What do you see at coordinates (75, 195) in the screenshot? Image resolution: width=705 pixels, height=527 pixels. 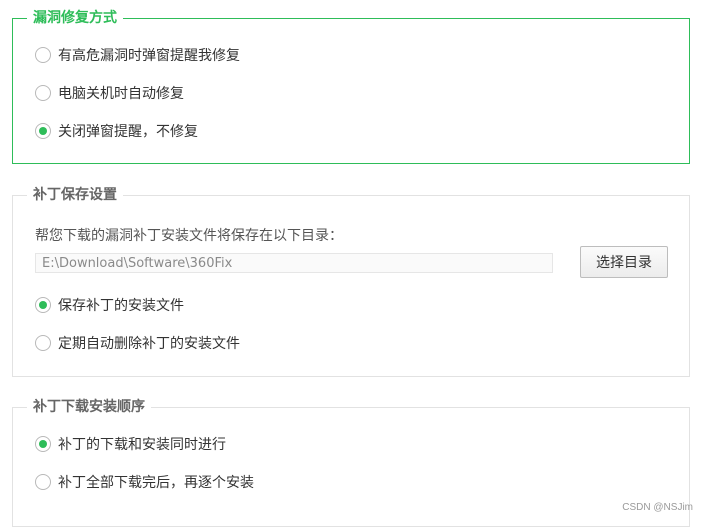 I see `patch-save-legend: 补丁保存设置` at bounding box center [75, 195].